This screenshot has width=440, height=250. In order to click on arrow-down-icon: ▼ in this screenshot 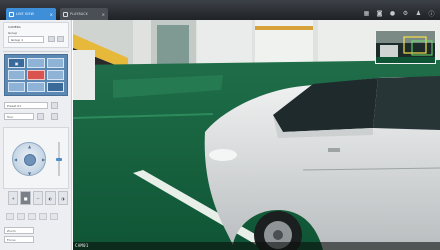, I will do `click(29, 173)`.